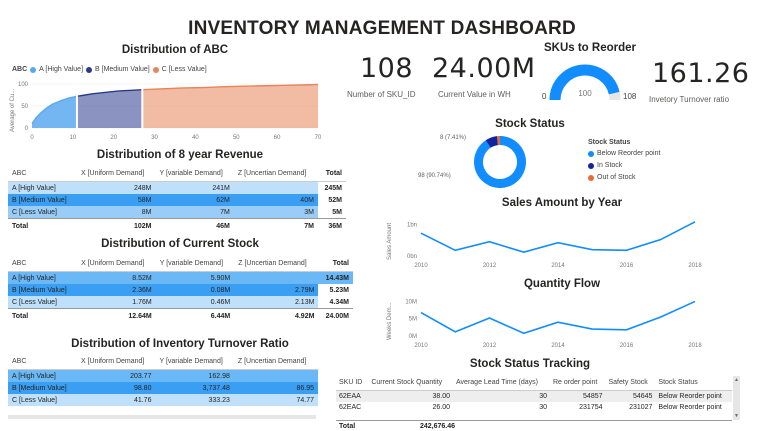  Describe the element at coordinates (736, 416) in the screenshot. I see `scroll-down-icon: ▼` at that location.